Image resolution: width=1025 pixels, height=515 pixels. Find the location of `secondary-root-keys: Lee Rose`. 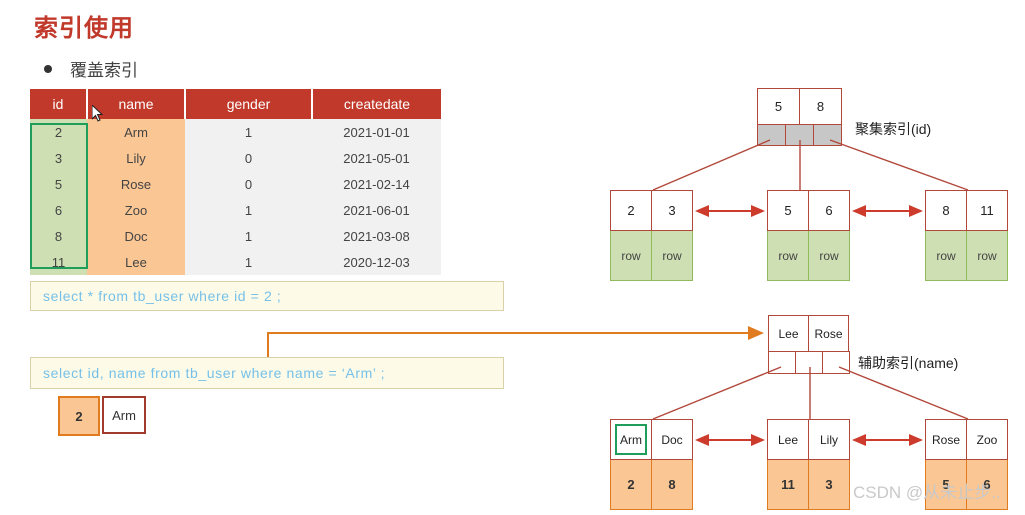

secondary-root-keys: Lee Rose is located at coordinates (809, 333).